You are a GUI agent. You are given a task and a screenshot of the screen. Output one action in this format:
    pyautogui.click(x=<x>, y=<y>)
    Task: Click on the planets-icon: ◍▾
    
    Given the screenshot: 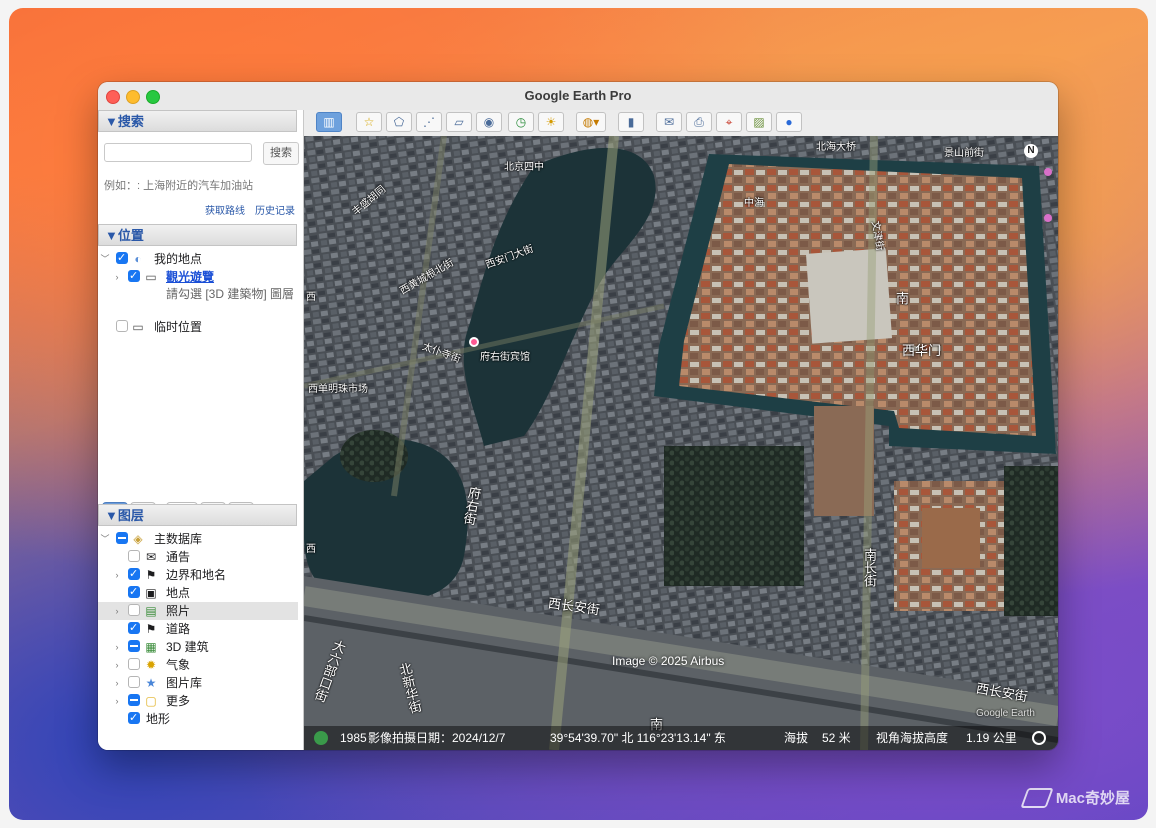 What is the action you would take?
    pyautogui.click(x=591, y=122)
    